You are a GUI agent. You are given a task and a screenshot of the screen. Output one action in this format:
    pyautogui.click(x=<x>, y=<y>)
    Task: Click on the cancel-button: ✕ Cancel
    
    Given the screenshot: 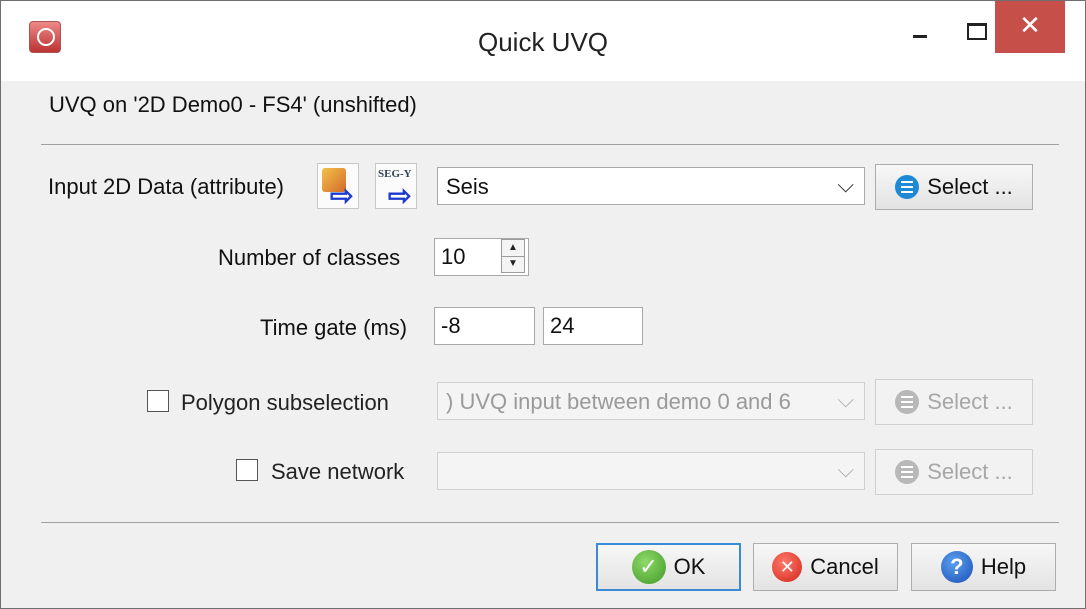 What is the action you would take?
    pyautogui.click(x=825, y=567)
    